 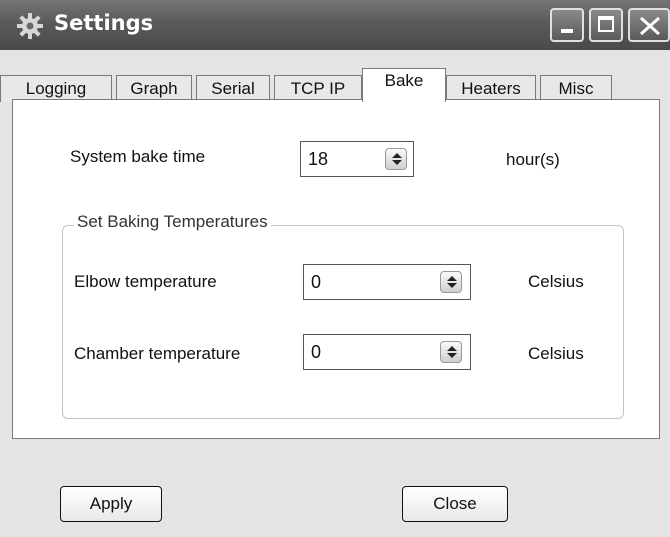 I want to click on bake-time-spinner: 18, so click(x=357, y=159).